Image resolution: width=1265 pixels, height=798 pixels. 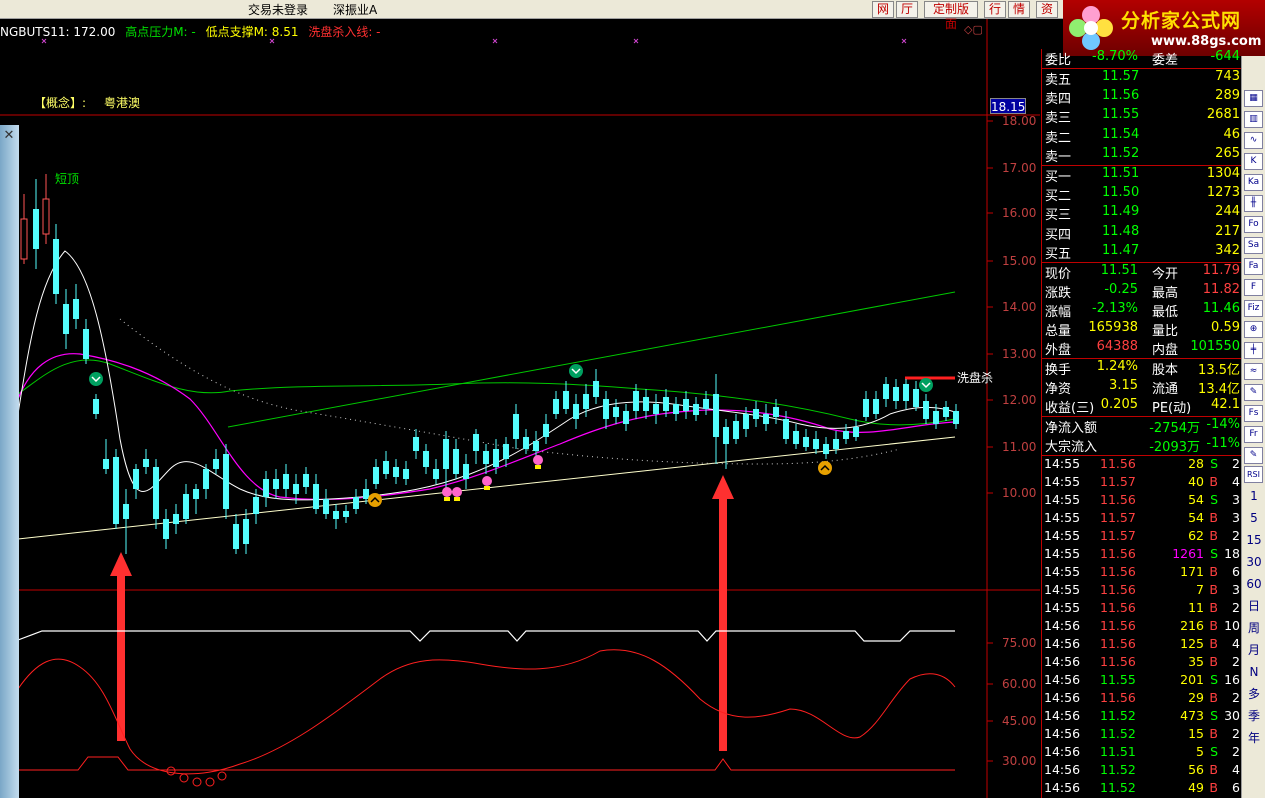 I want to click on tick-volume: 62, so click(x=1196, y=535).